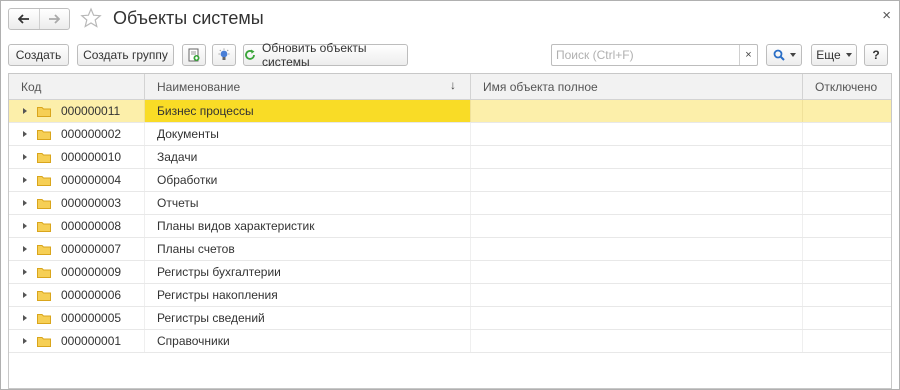  I want to click on favorite-button, so click(91, 19).